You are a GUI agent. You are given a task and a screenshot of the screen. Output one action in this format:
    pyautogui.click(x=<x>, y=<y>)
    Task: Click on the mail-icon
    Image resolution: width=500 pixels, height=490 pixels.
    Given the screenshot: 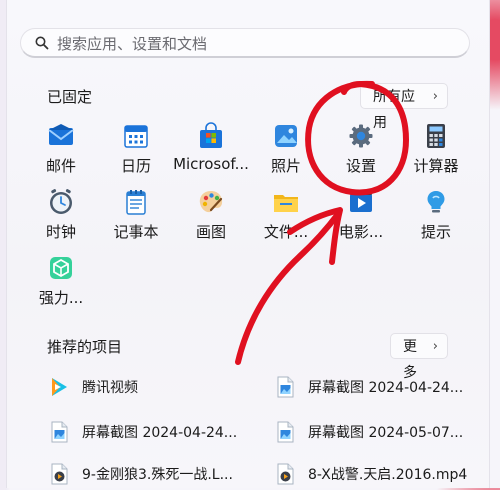 What is the action you would take?
    pyautogui.click(x=61, y=134)
    